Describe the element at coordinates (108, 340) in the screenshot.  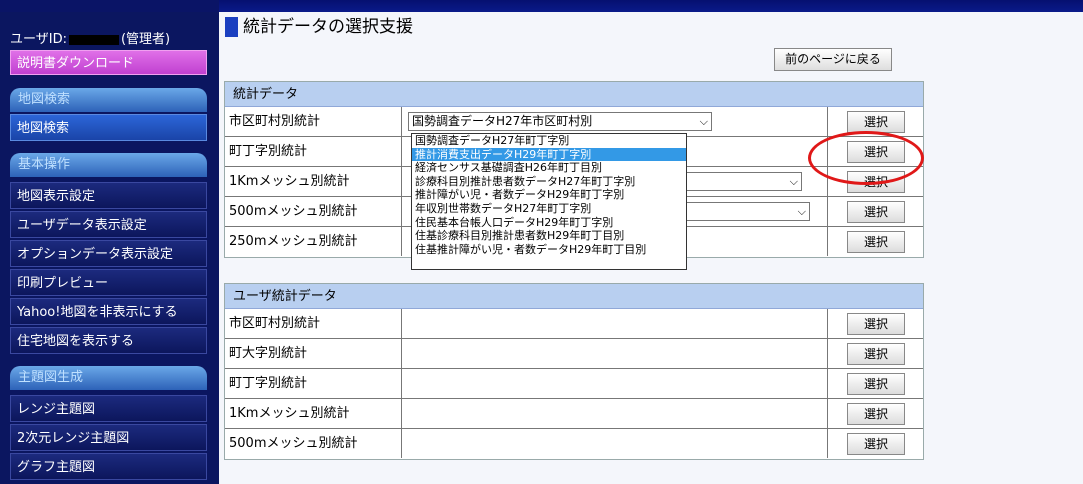
I see `sidebar-item-show-housing-map: 住宅地図を表示する` at that location.